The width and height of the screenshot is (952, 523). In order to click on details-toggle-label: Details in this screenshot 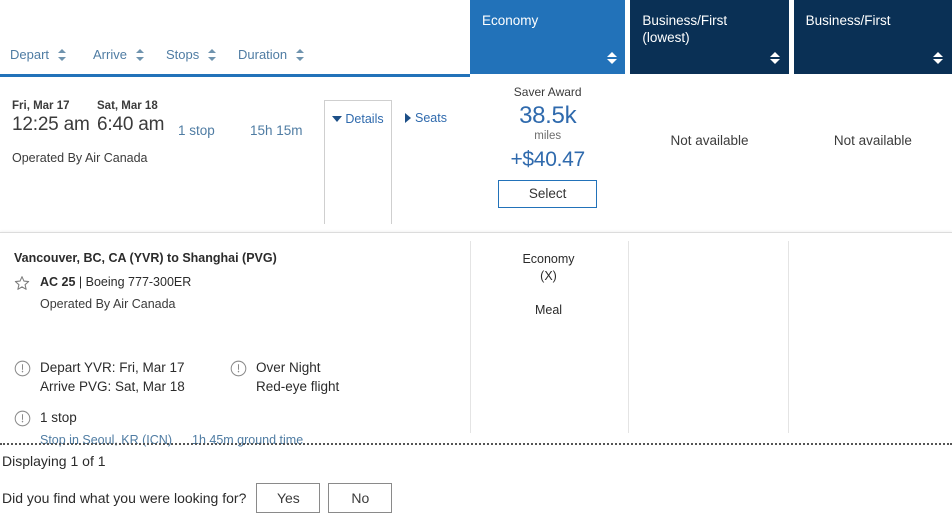, I will do `click(364, 119)`.